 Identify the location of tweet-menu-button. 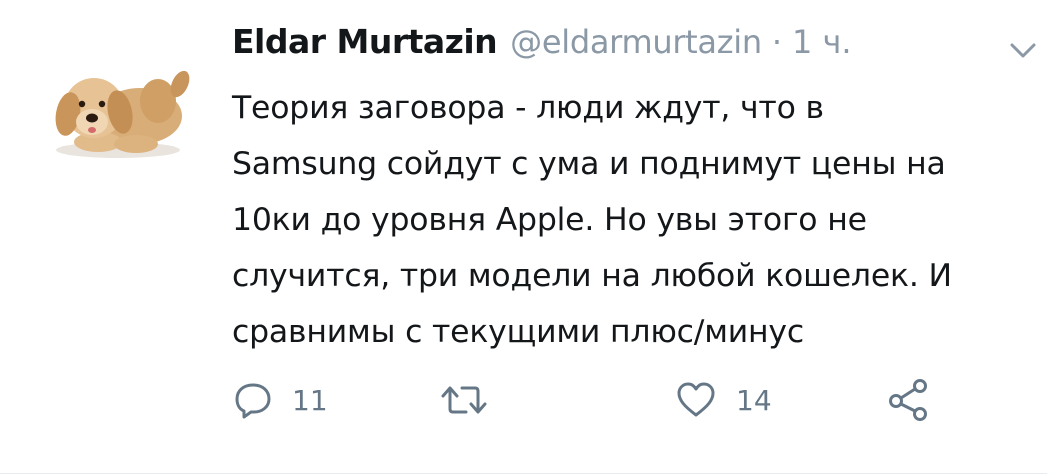
(1023, 50).